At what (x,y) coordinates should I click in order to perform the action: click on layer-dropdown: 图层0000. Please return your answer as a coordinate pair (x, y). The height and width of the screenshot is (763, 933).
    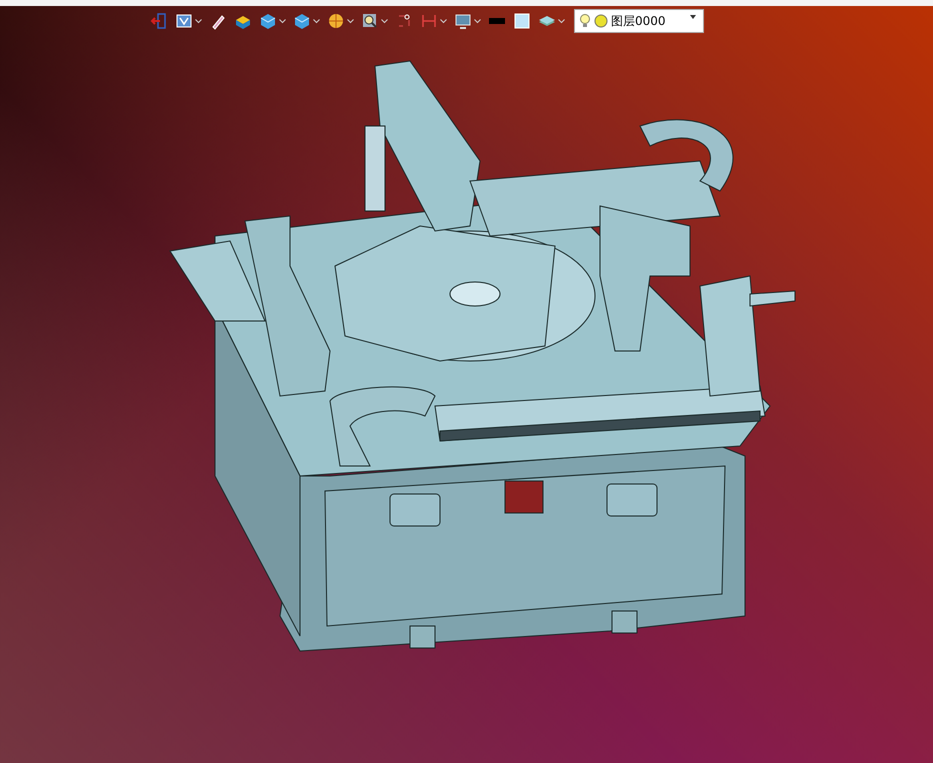
    Looking at the image, I should click on (639, 21).